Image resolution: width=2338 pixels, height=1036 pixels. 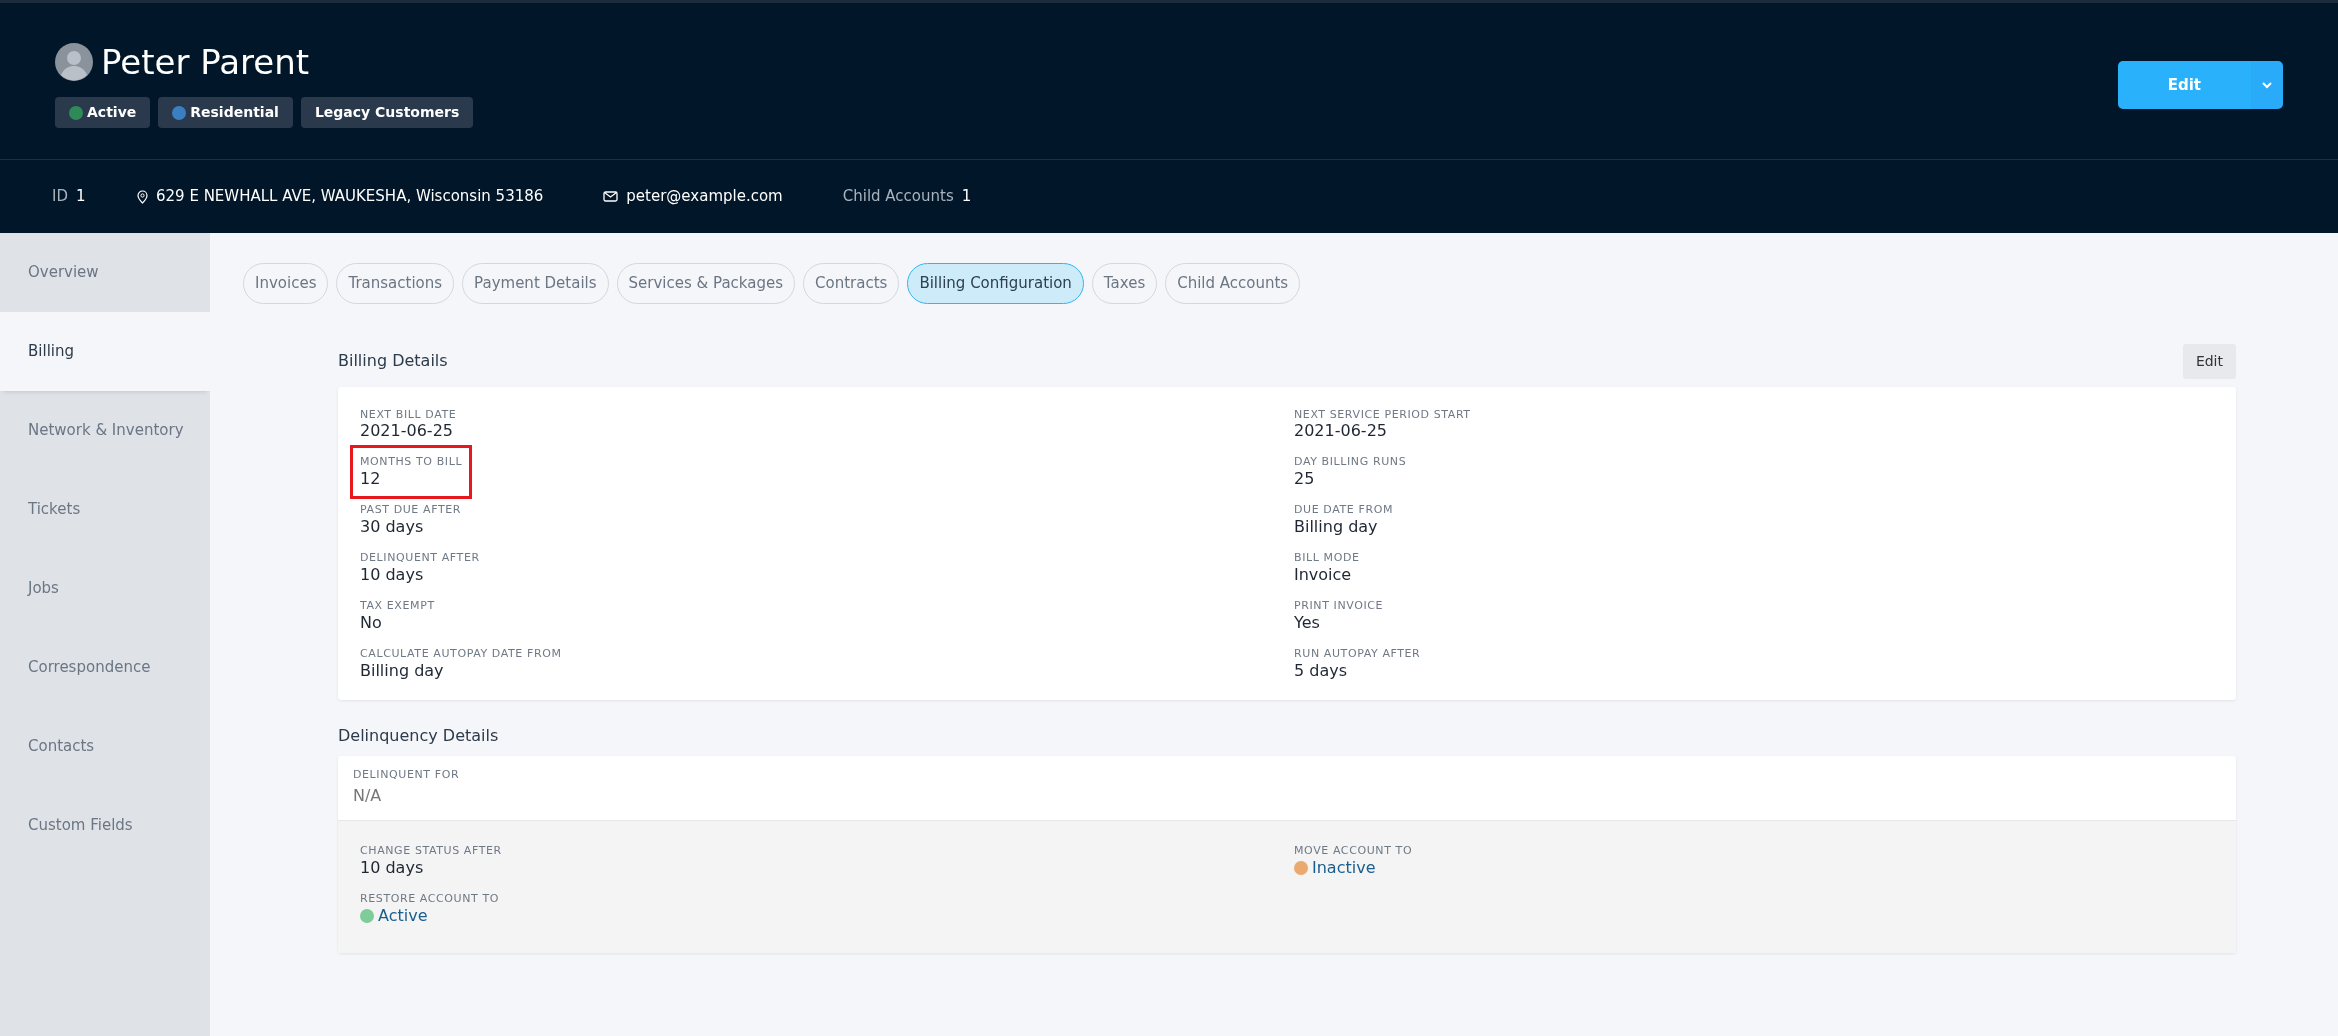 What do you see at coordinates (60, 197) in the screenshot?
I see `id-label: ID` at bounding box center [60, 197].